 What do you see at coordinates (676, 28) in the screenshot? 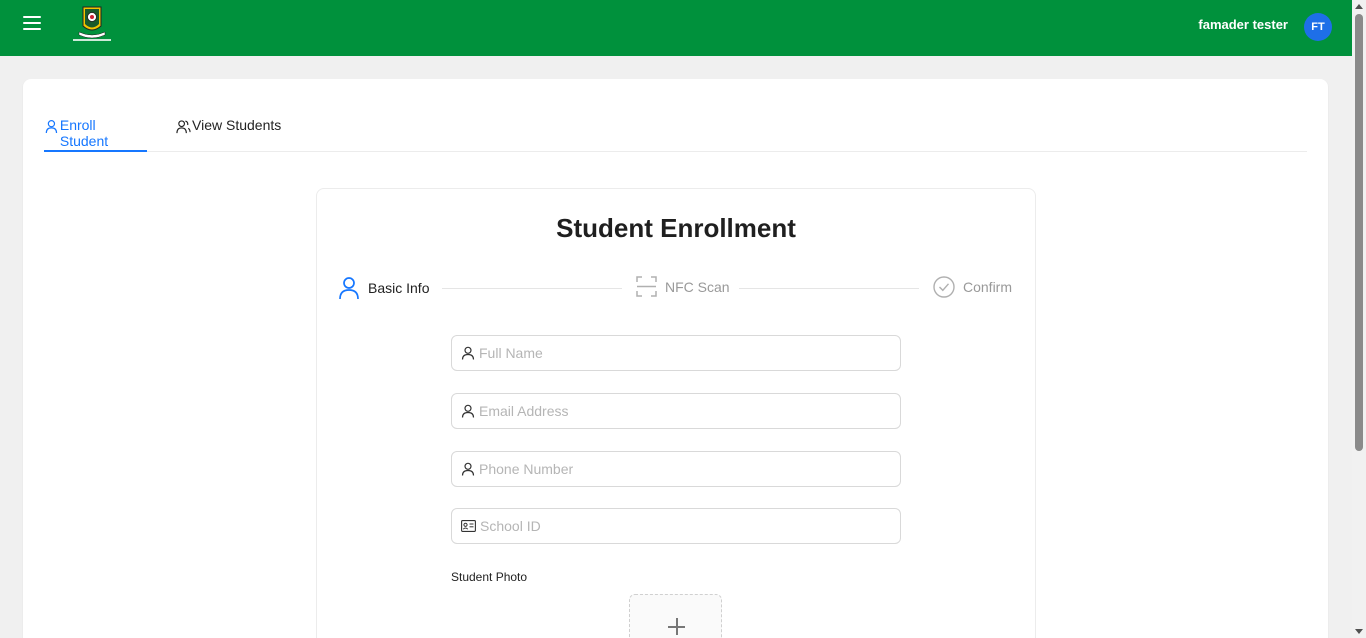
I see `top-header: famader tester FT` at bounding box center [676, 28].